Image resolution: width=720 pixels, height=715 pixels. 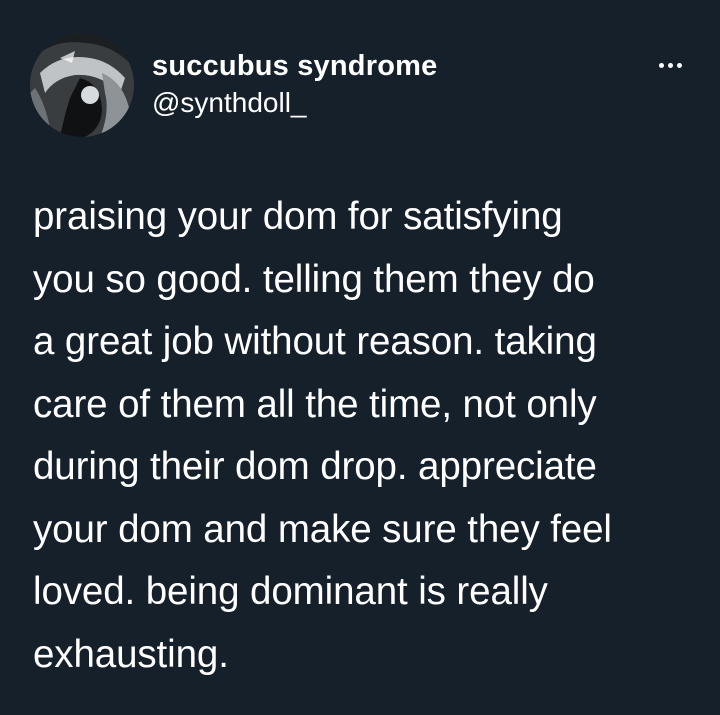 What do you see at coordinates (229, 103) in the screenshot?
I see `user-handle: @synthdoll_` at bounding box center [229, 103].